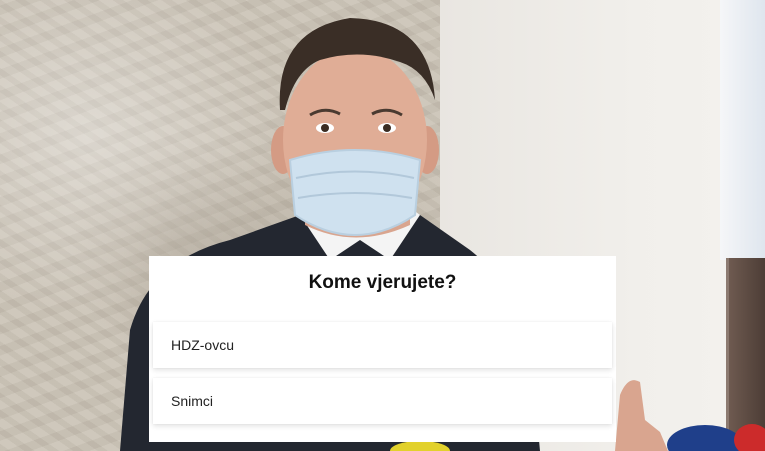 This screenshot has height=451, width=765. I want to click on poll-option-label: HDZ-ovcu, so click(203, 345).